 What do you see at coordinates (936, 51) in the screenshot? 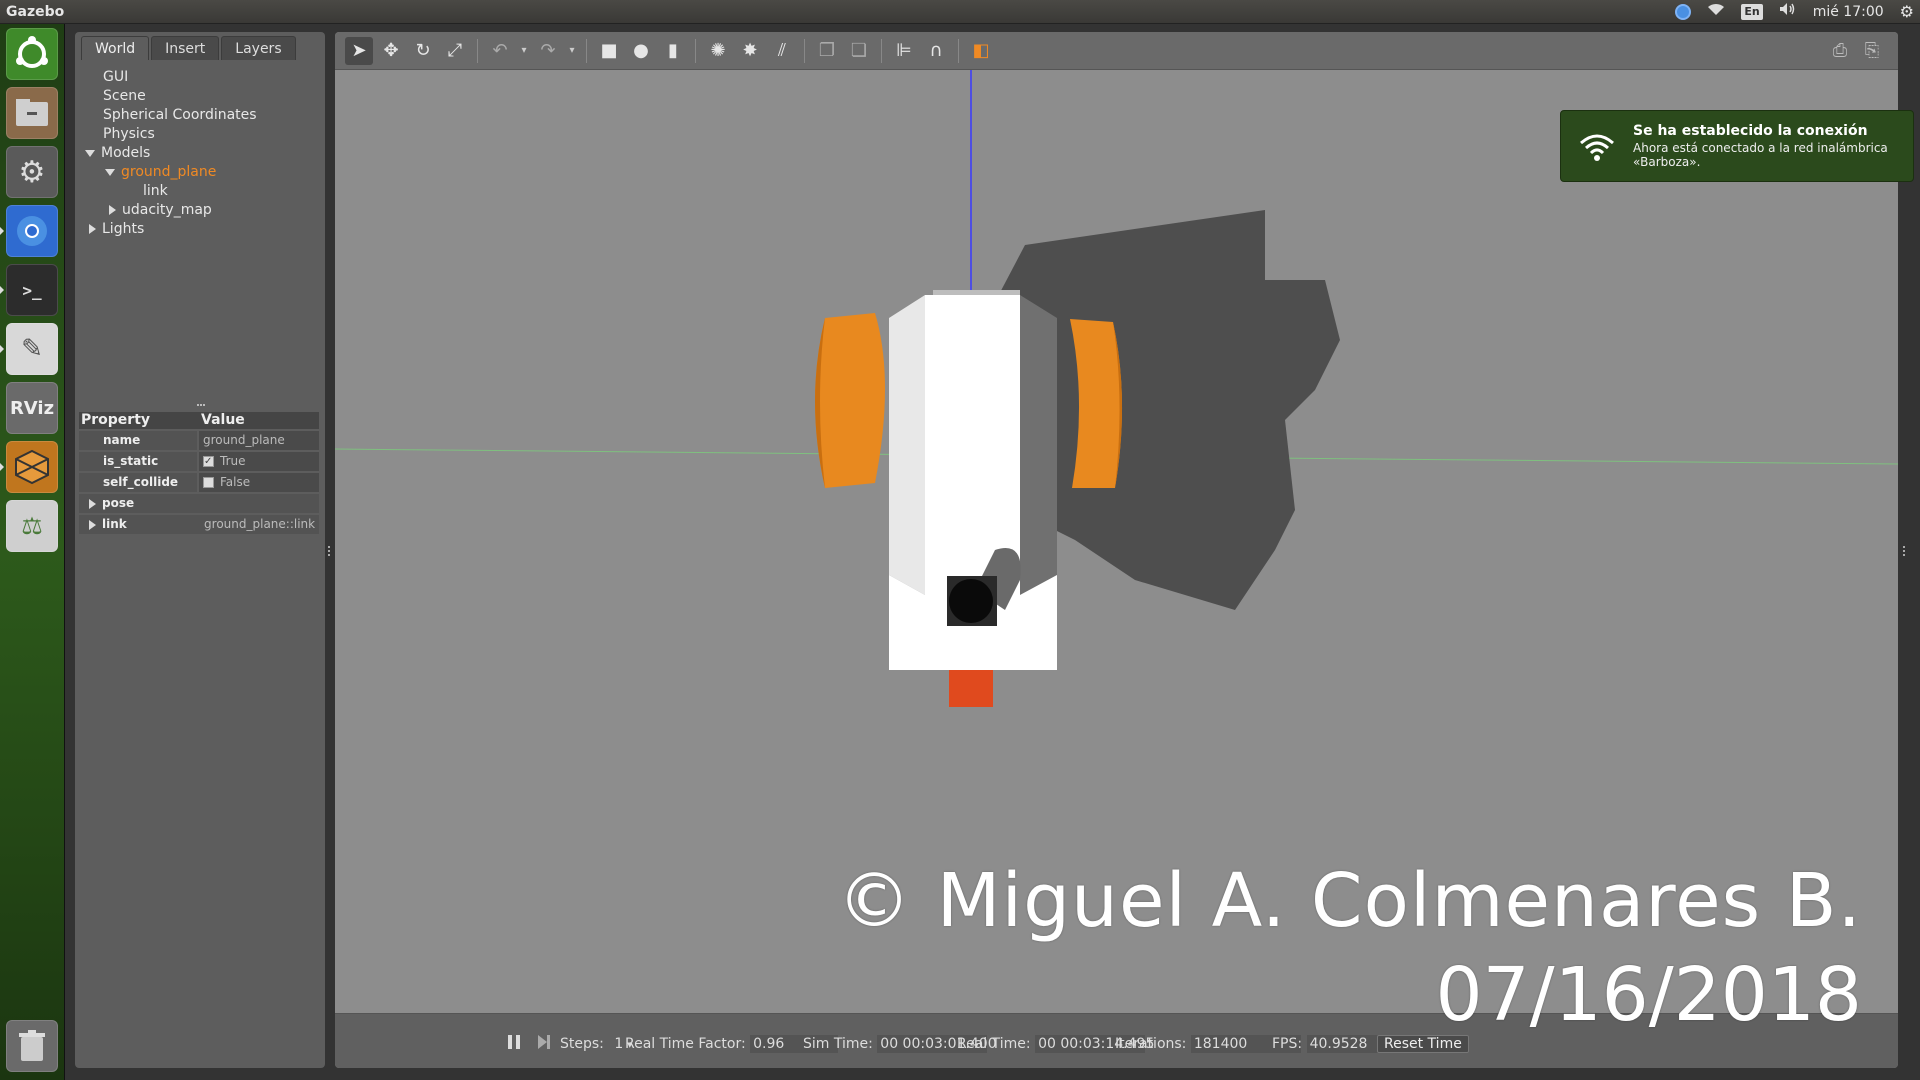
I see `snap-icon: ∩` at bounding box center [936, 51].